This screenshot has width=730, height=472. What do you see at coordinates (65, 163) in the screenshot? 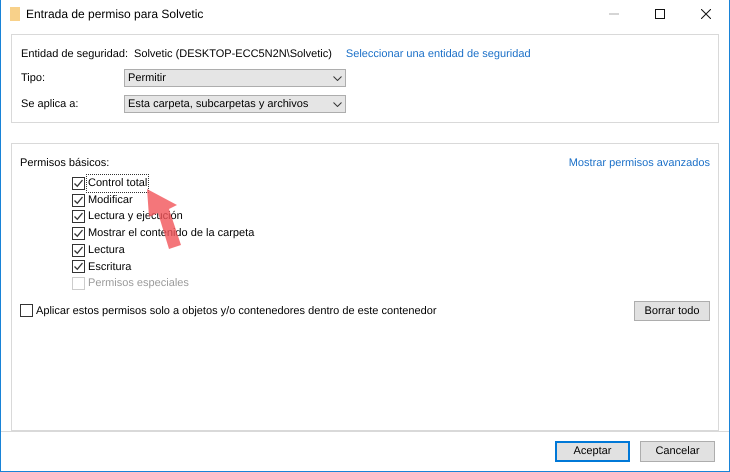
I see `section-title: Permisos básicos:` at bounding box center [65, 163].